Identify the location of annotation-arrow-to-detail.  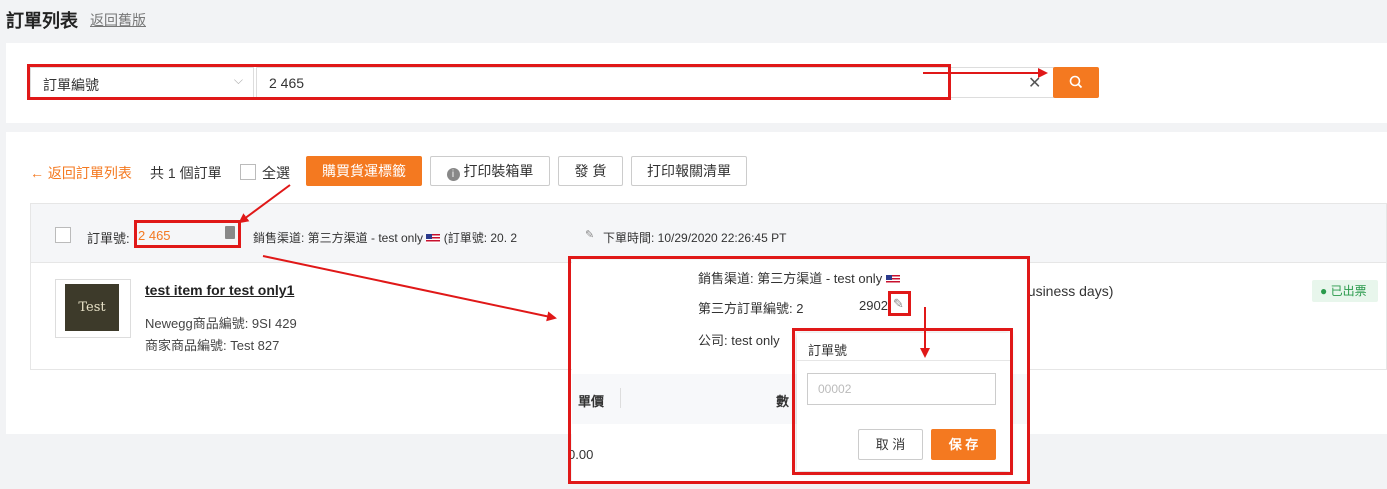
(409, 288).